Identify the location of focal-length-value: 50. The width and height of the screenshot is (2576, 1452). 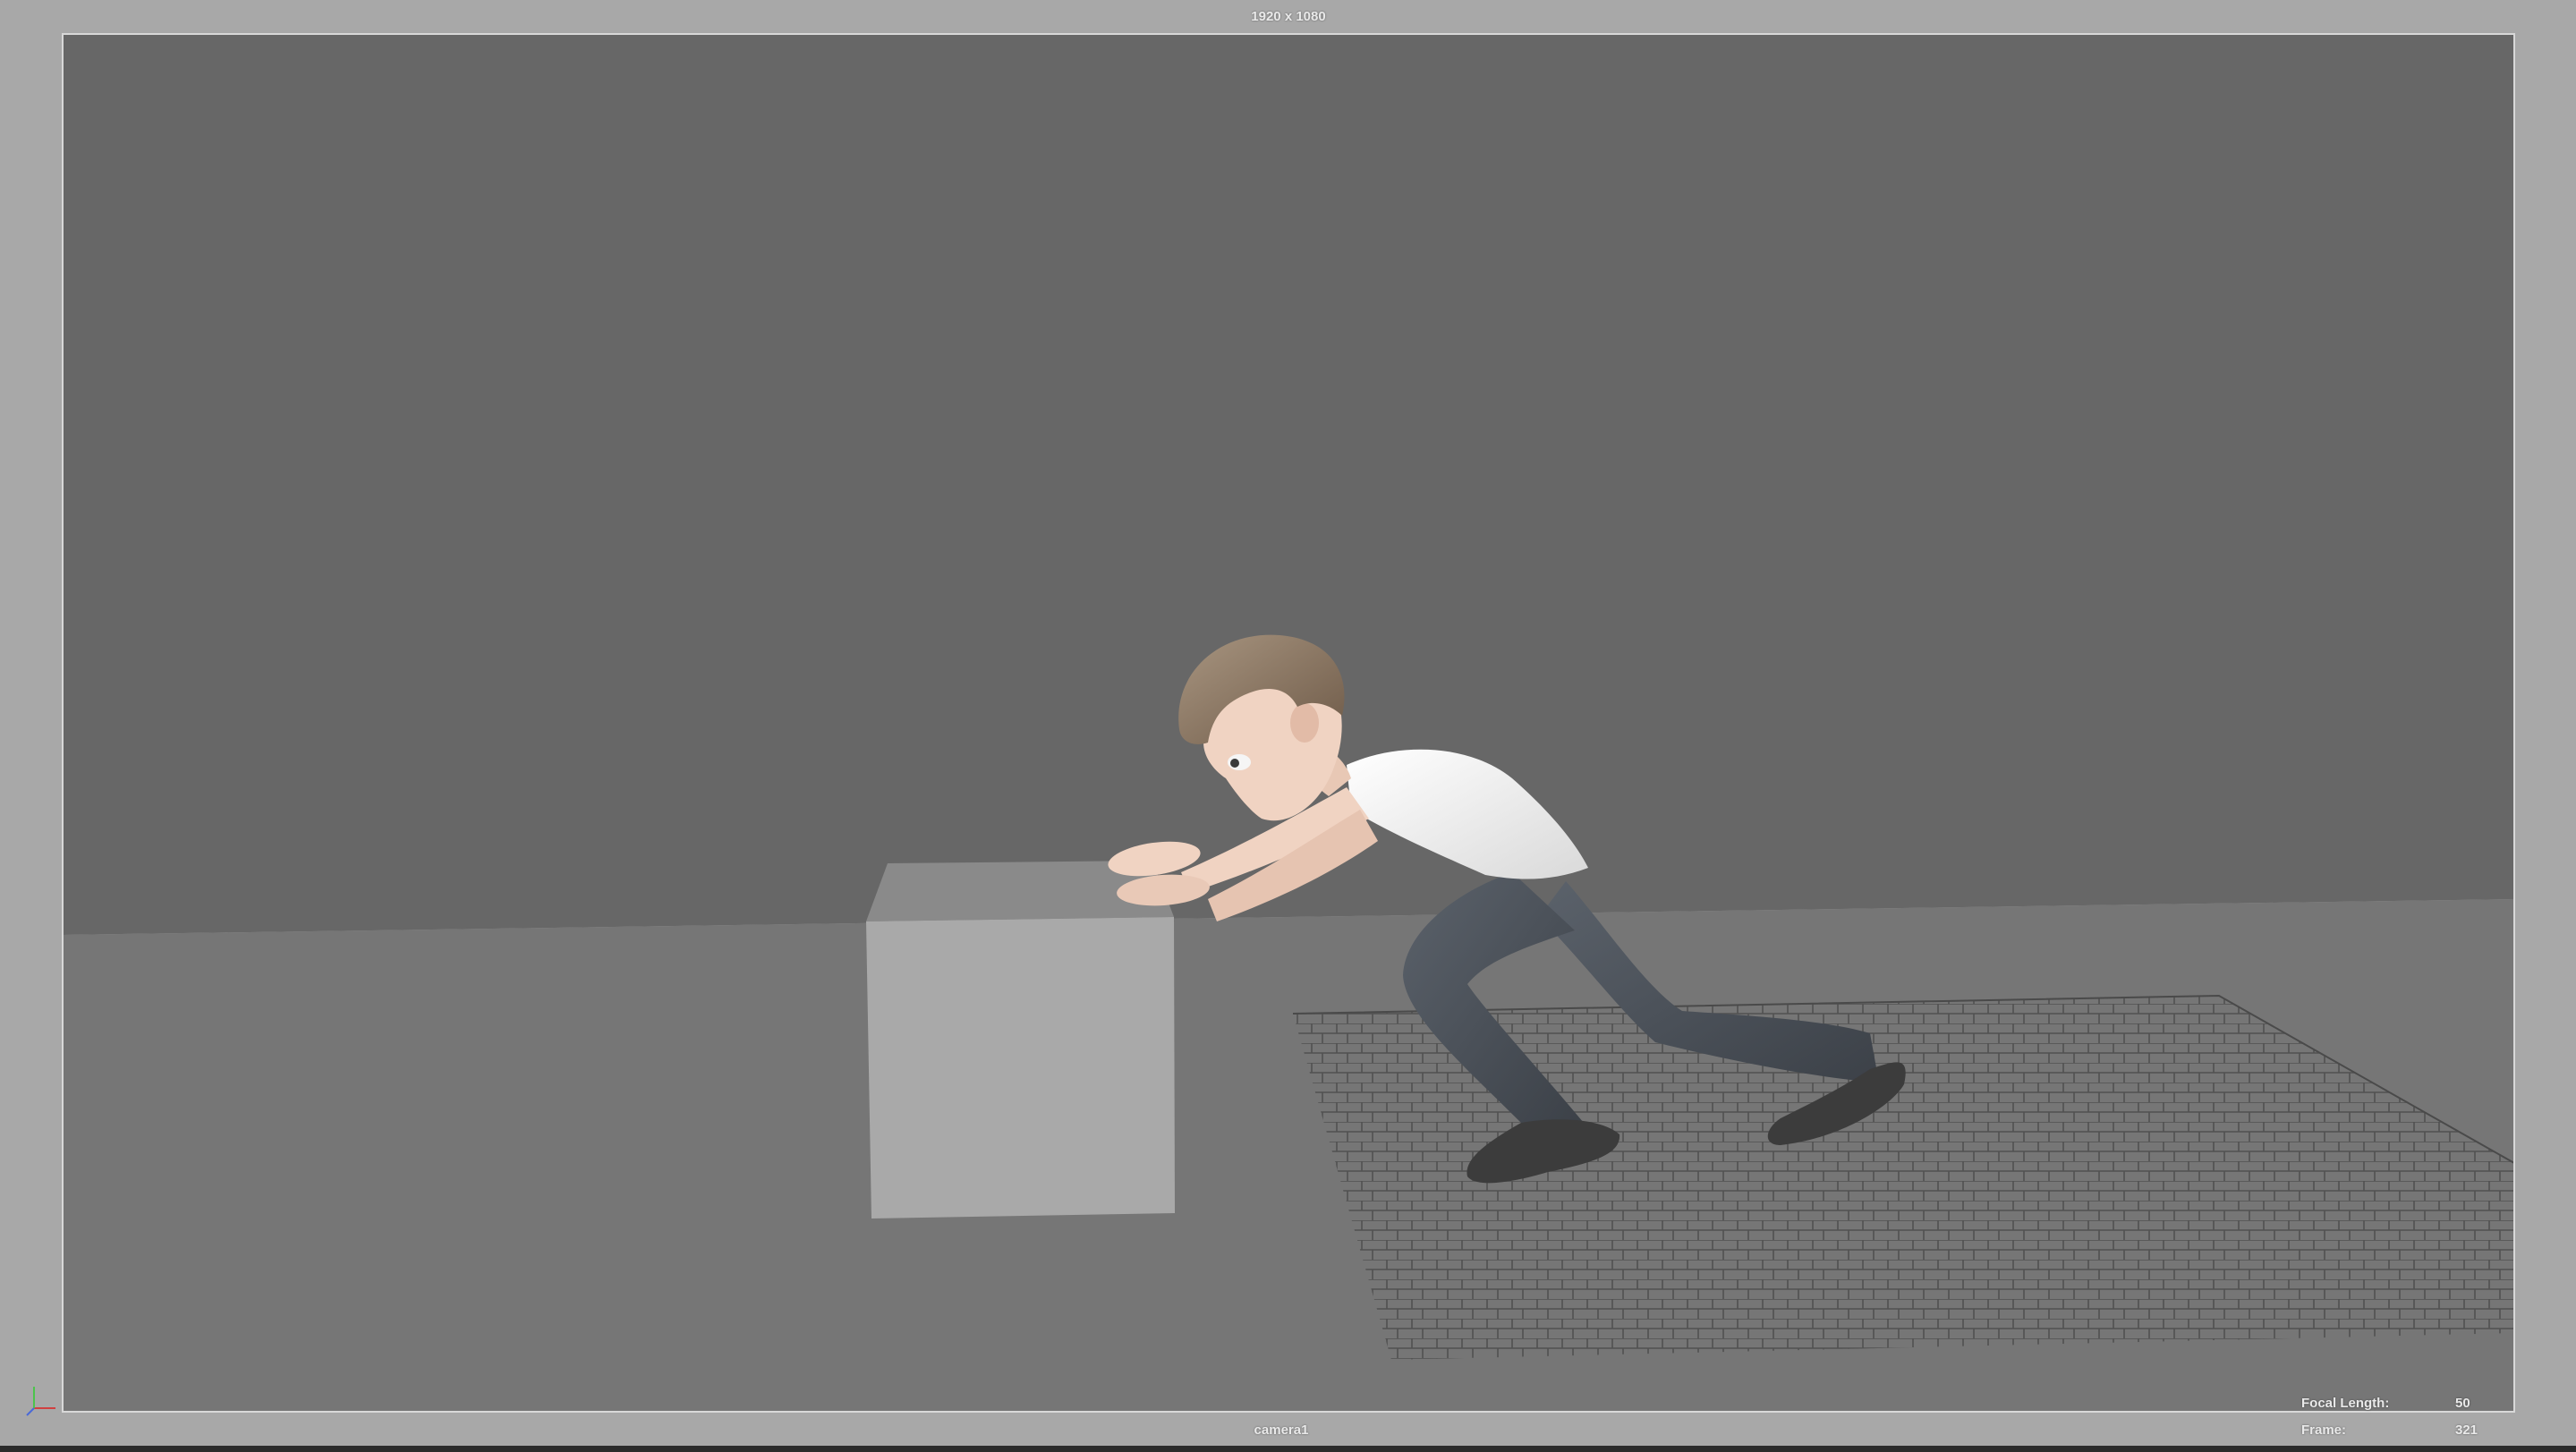
(2462, 1403).